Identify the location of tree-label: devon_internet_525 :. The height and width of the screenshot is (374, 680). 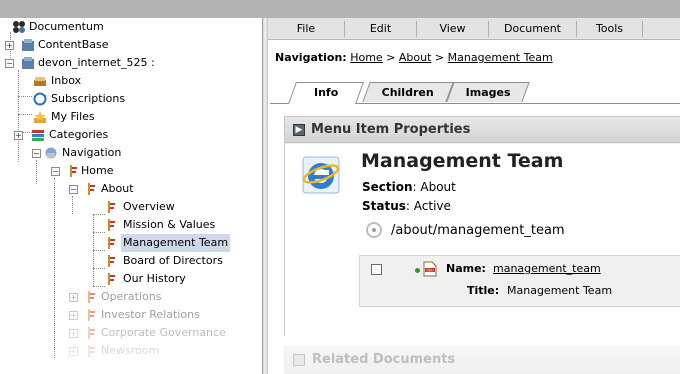
(96, 62).